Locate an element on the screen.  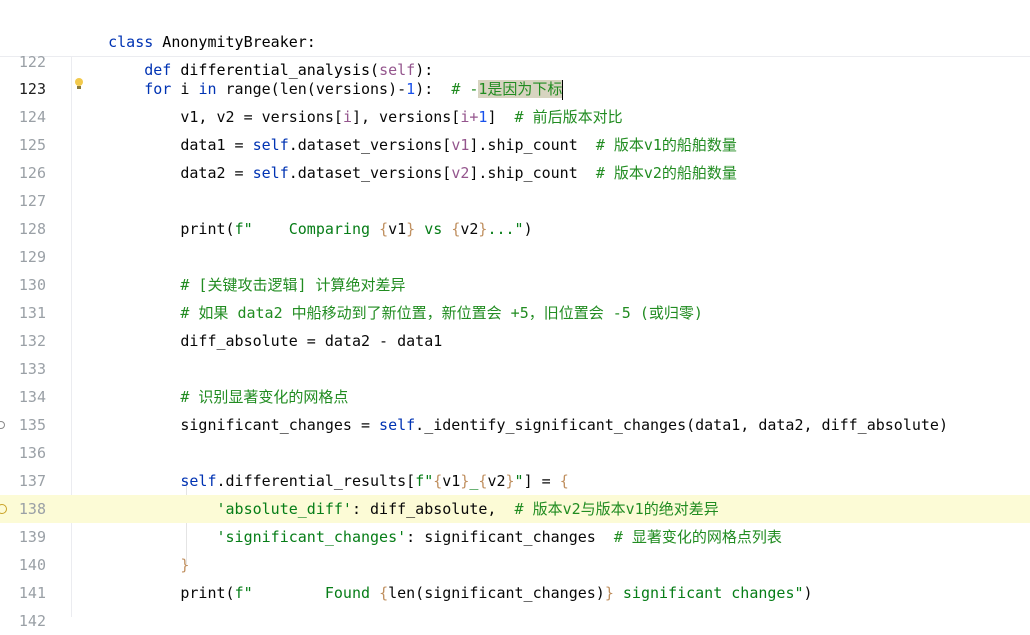
for-keyword: for is located at coordinates (158, 89).